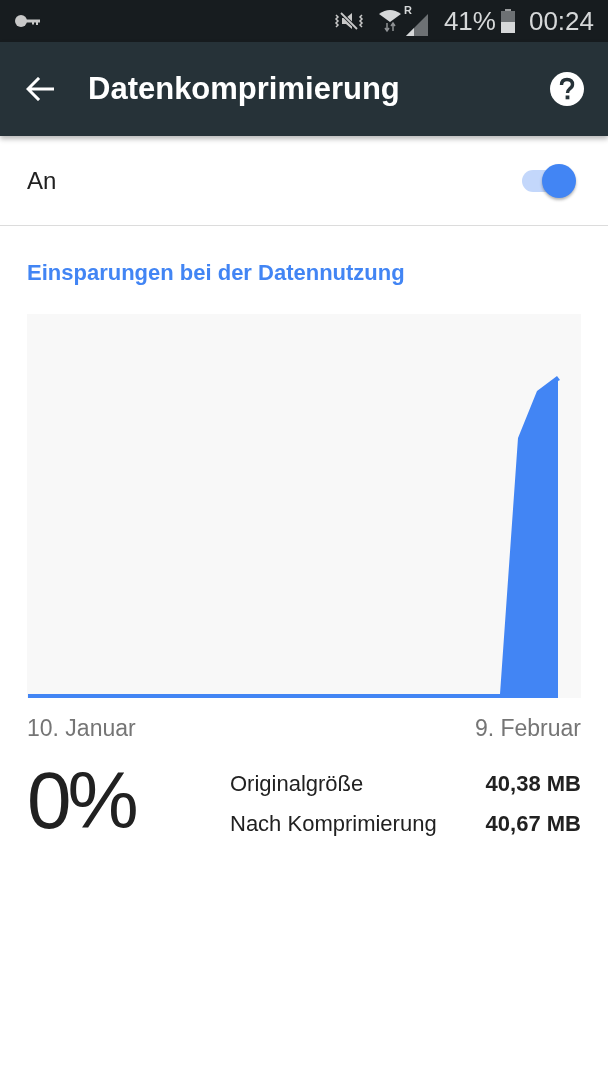  I want to click on wifi-icon, so click(389, 21).